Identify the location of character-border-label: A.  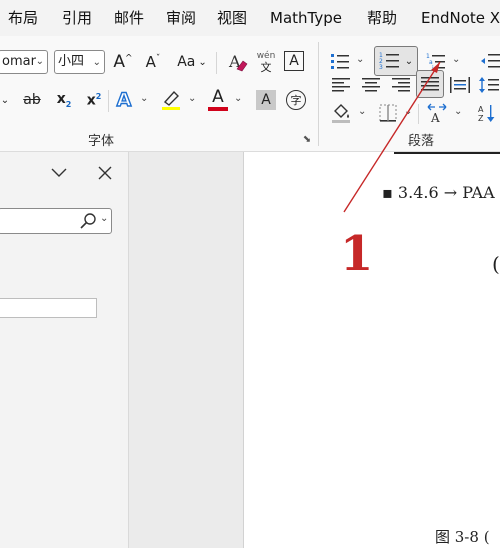
(294, 61).